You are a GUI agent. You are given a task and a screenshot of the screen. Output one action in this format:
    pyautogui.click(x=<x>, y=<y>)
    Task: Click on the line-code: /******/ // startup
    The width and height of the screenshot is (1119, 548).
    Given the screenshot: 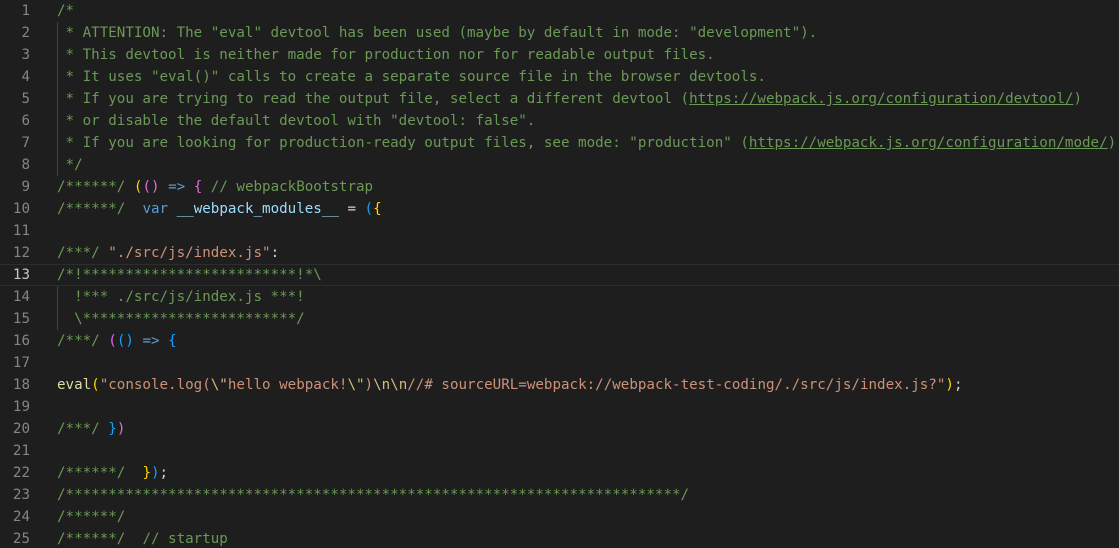 What is the action you would take?
    pyautogui.click(x=142, y=538)
    